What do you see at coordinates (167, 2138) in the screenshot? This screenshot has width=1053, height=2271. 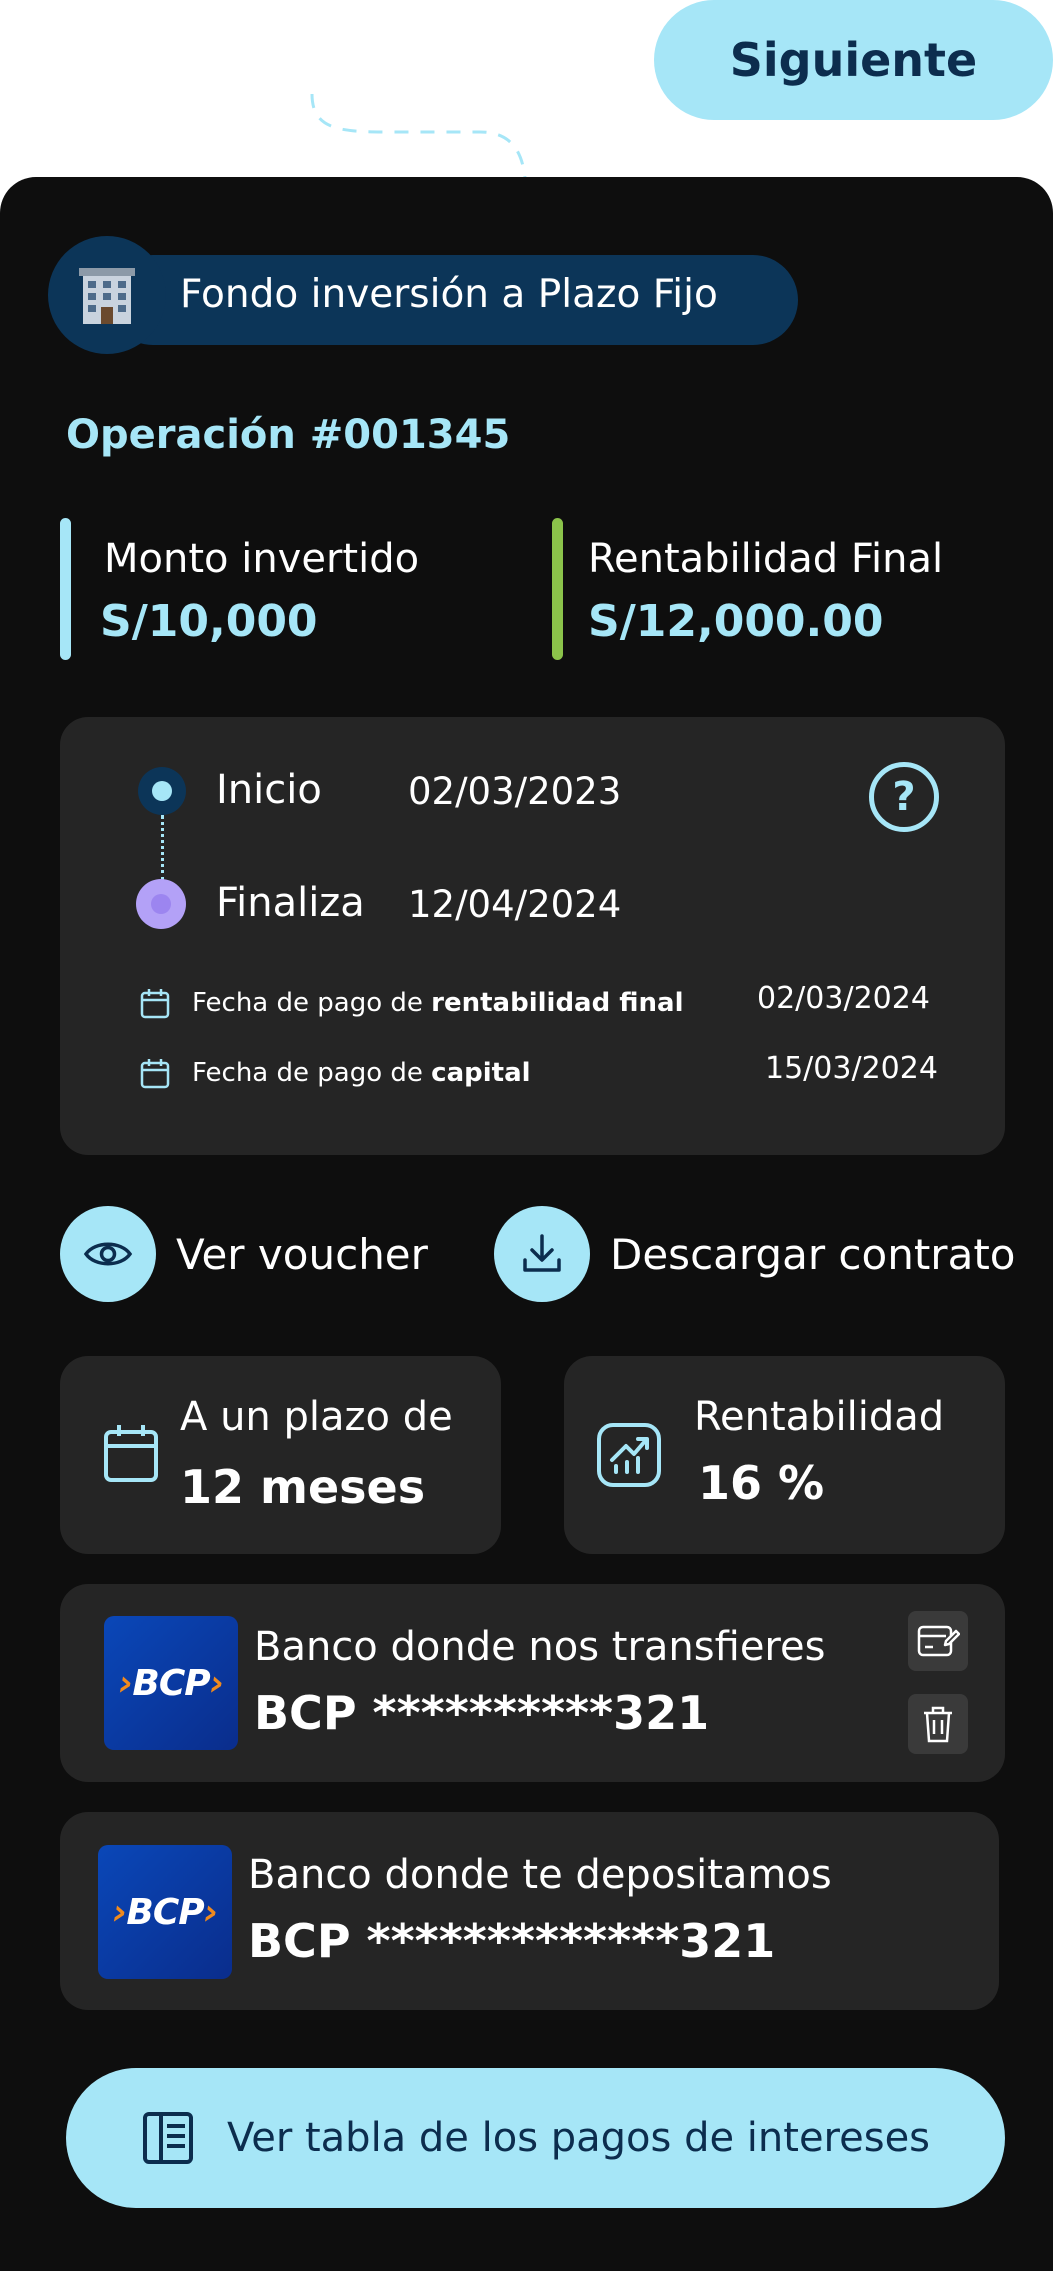 I see `table-icon` at bounding box center [167, 2138].